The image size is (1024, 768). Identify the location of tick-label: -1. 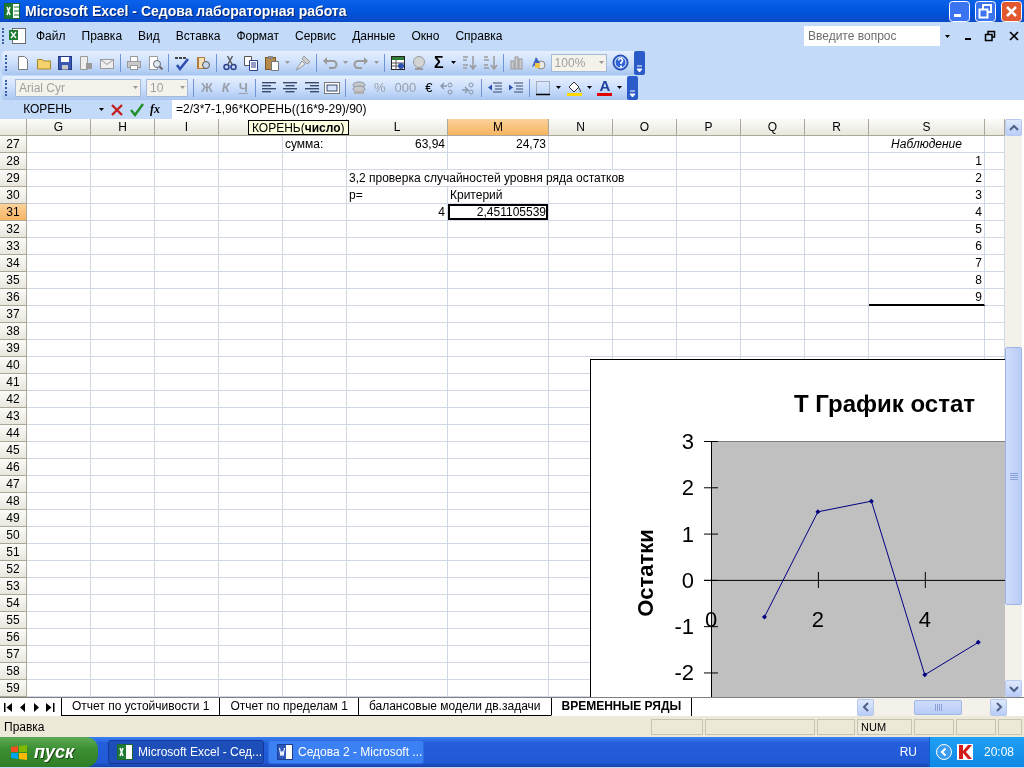
(684, 627).